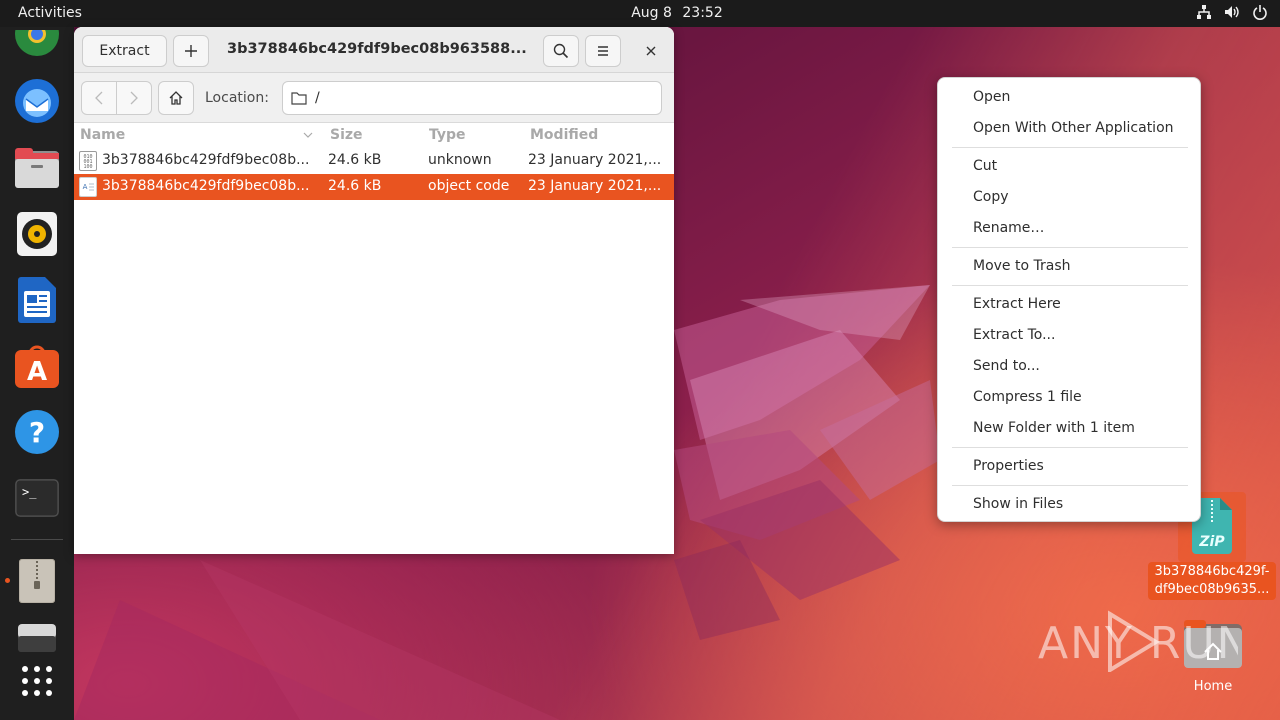  Describe the element at coordinates (1022, 266) in the screenshot. I see `menu-item-move-to-trash: Move to Trash` at that location.